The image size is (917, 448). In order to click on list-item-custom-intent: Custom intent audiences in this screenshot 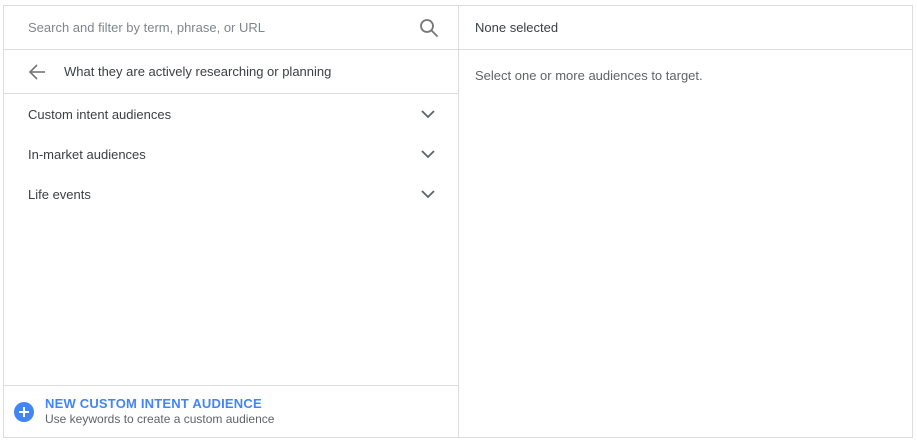, I will do `click(231, 114)`.